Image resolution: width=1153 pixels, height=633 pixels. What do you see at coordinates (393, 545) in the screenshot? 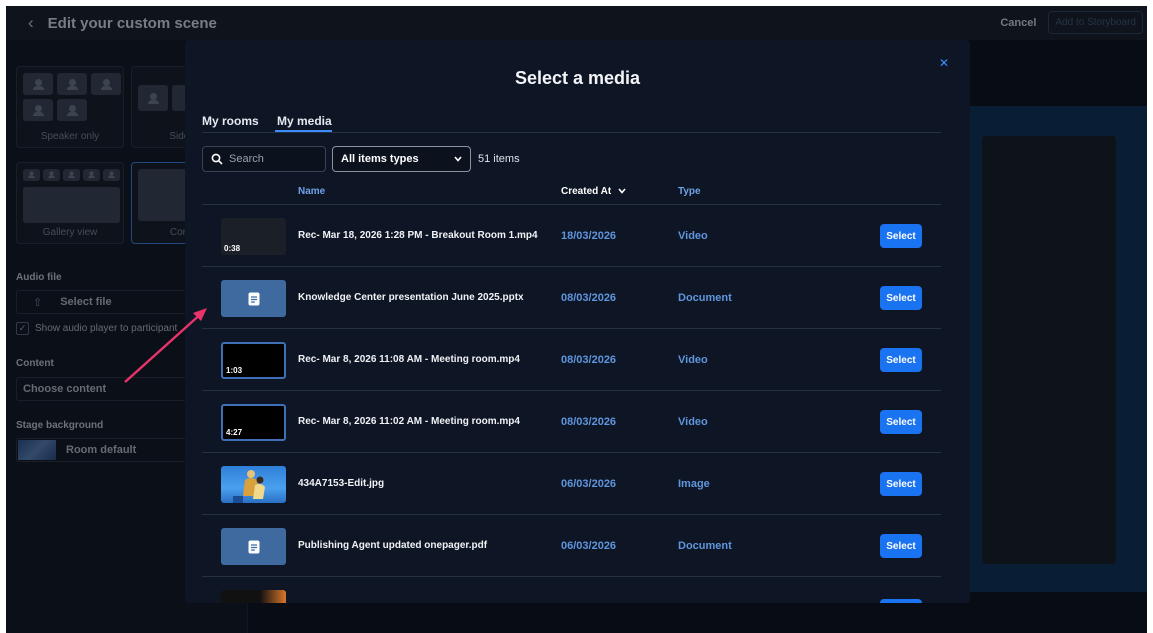
I see `media-name: Publishing Agent updated onepager.pdf` at bounding box center [393, 545].